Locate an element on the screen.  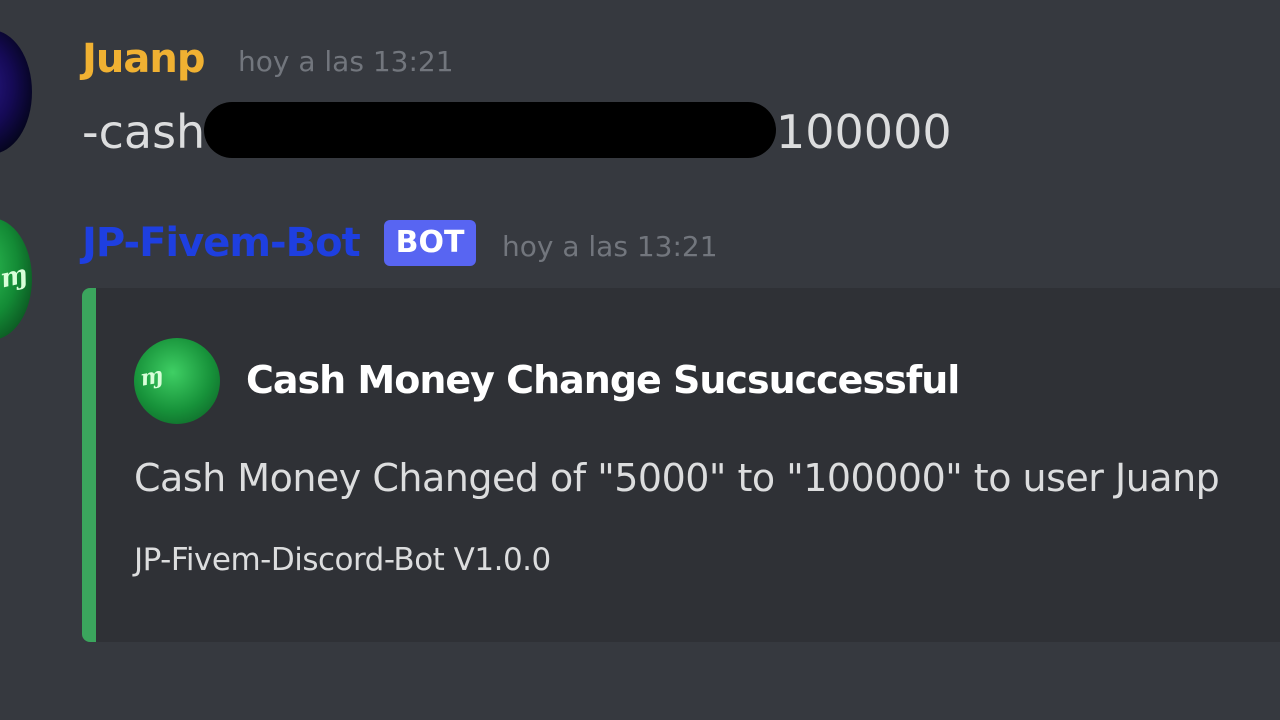
embed-footer: JP-Fivem-Discord-Bot V1.0.0 is located at coordinates (342, 560).